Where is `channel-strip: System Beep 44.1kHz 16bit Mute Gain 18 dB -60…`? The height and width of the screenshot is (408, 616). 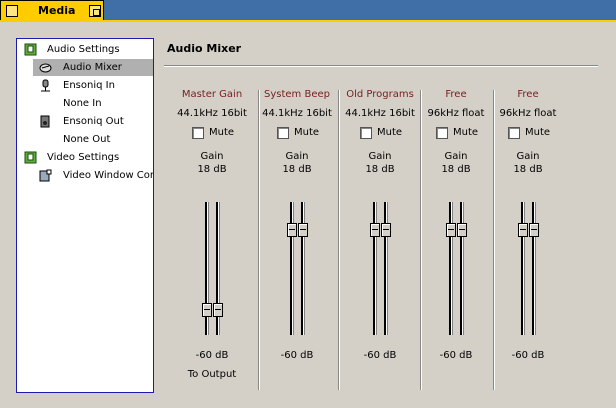
channel-strip: System Beep 44.1kHz 16bit Mute Gain 18 dB -60… is located at coordinates (297, 237).